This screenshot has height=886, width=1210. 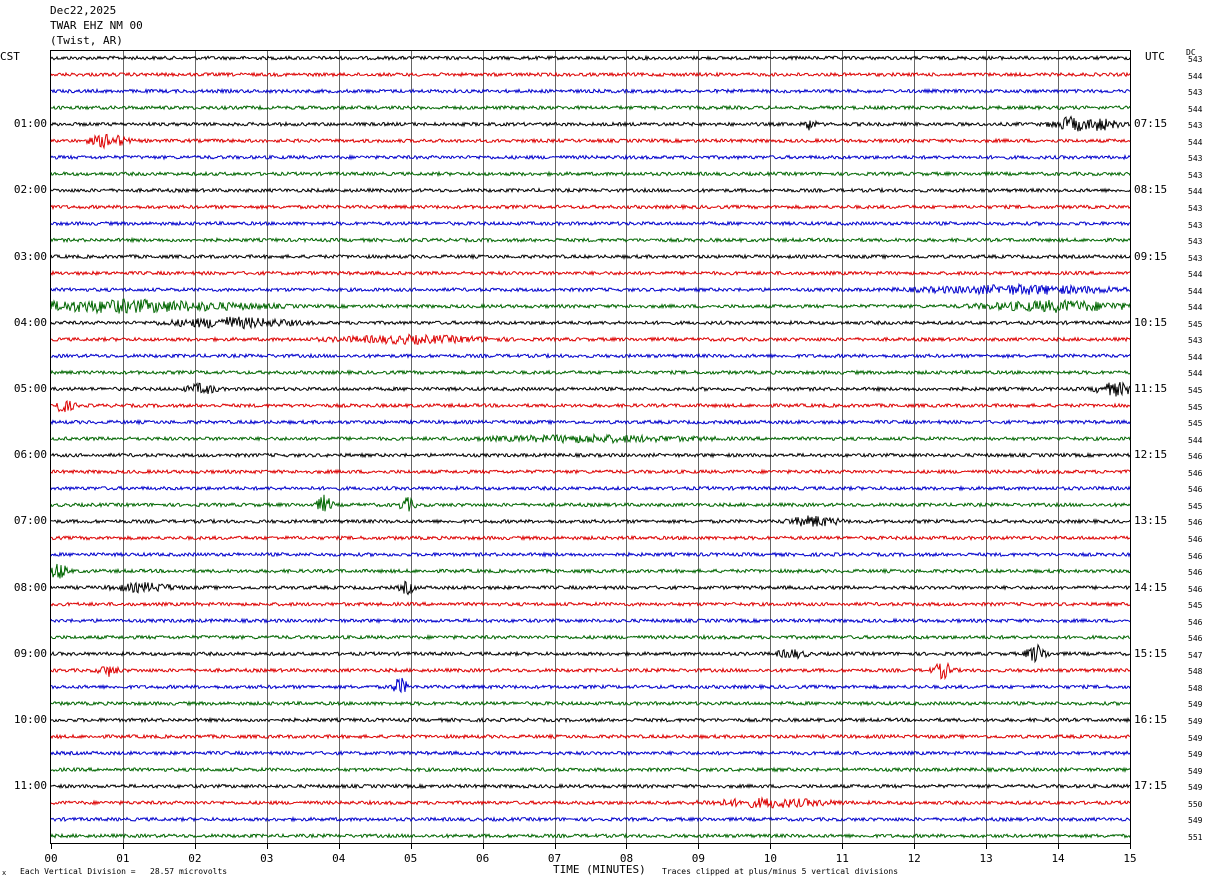 What do you see at coordinates (30, 587) in the screenshot?
I see `left-hour-label: 08:00` at bounding box center [30, 587].